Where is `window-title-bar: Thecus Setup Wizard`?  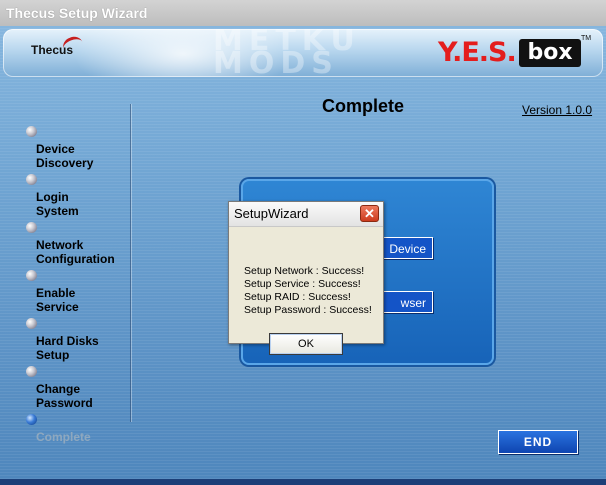 window-title-bar: Thecus Setup Wizard is located at coordinates (303, 13).